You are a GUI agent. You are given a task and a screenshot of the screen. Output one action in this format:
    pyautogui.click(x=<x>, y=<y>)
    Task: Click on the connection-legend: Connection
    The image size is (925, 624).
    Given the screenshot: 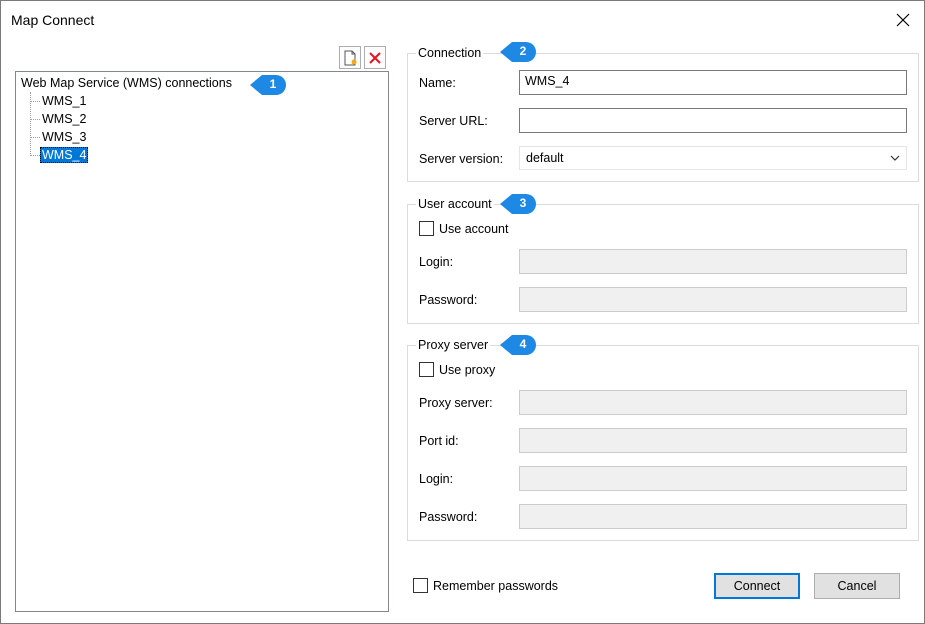 What is the action you would take?
    pyautogui.click(x=450, y=53)
    